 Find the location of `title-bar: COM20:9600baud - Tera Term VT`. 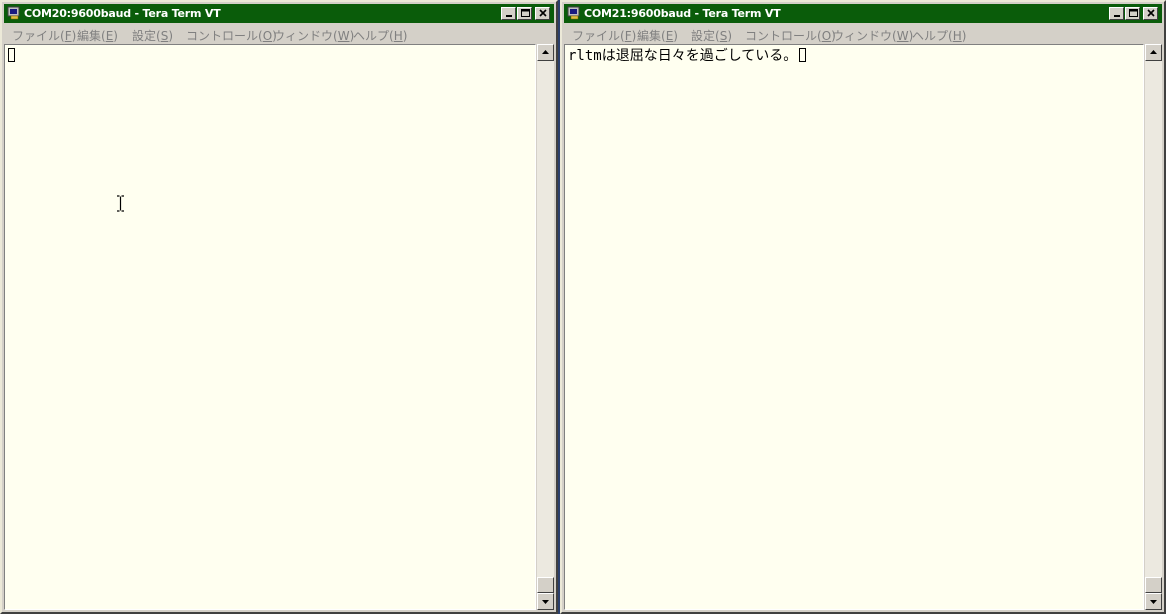

title-bar: COM20:9600baud - Tera Term VT is located at coordinates (279, 13).